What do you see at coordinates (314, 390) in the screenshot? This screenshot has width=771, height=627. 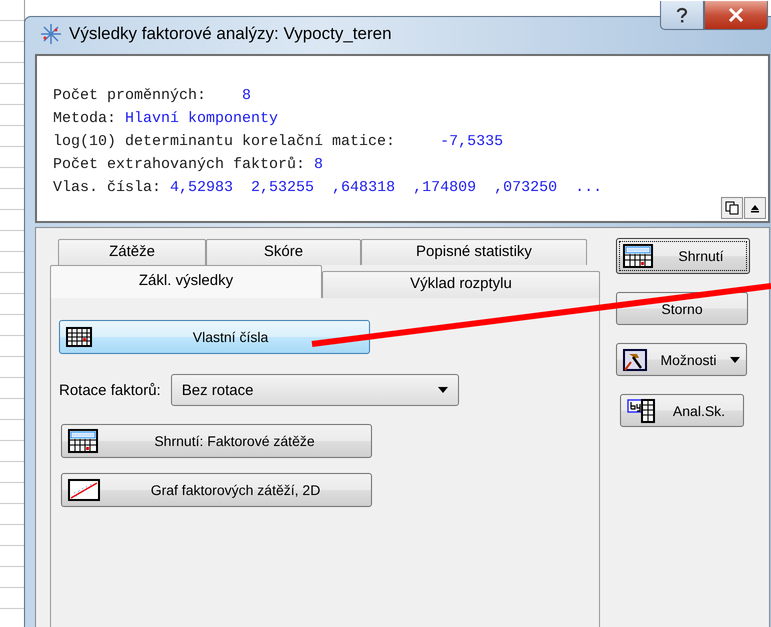 I see `rotation-dropdown: Bez rotace` at bounding box center [314, 390].